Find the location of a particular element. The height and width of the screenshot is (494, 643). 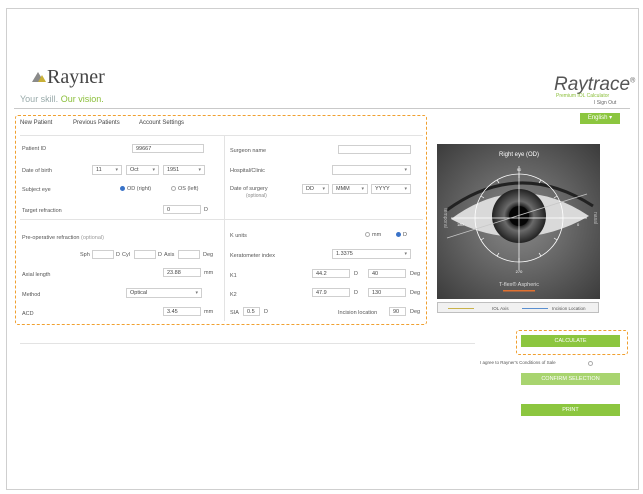

iol-axis-swatch is located at coordinates (461, 308).